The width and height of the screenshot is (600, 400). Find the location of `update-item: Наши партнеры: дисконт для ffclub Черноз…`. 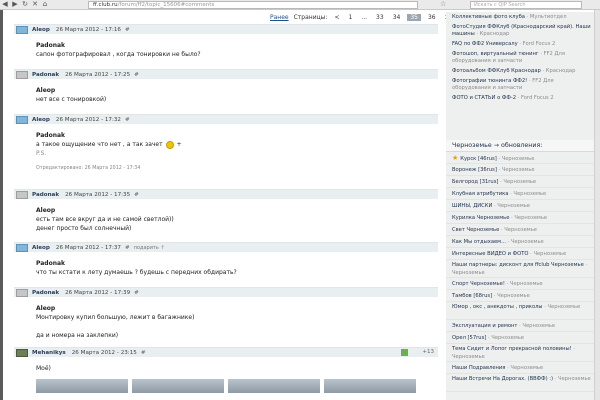

update-item: Наши партнеры: дисконт для ffclub Черноз… is located at coordinates (520, 269).